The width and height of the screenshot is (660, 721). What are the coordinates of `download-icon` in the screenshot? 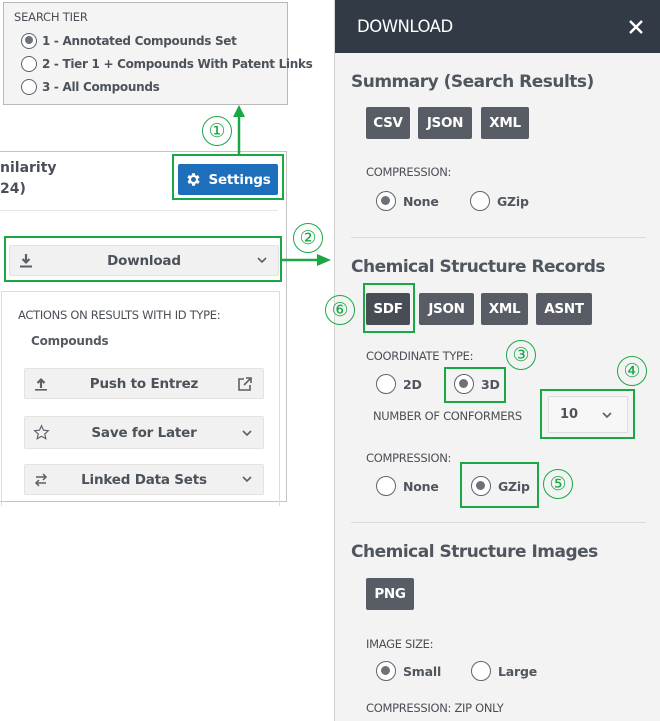 It's located at (26, 261).